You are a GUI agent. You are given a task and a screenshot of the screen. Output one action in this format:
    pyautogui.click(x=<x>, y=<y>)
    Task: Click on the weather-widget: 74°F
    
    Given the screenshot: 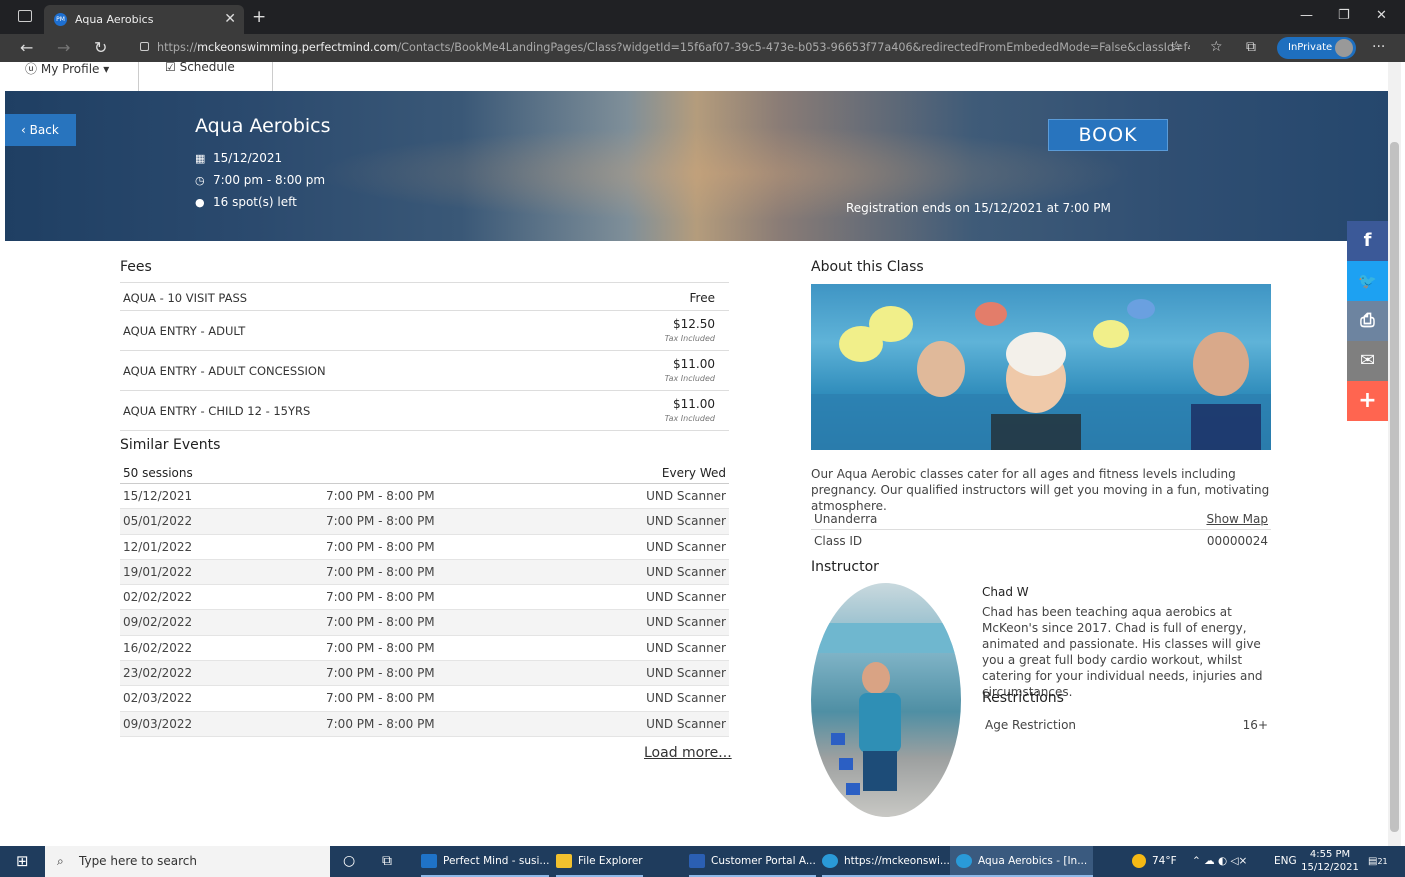 What is the action you would take?
    pyautogui.click(x=1154, y=861)
    